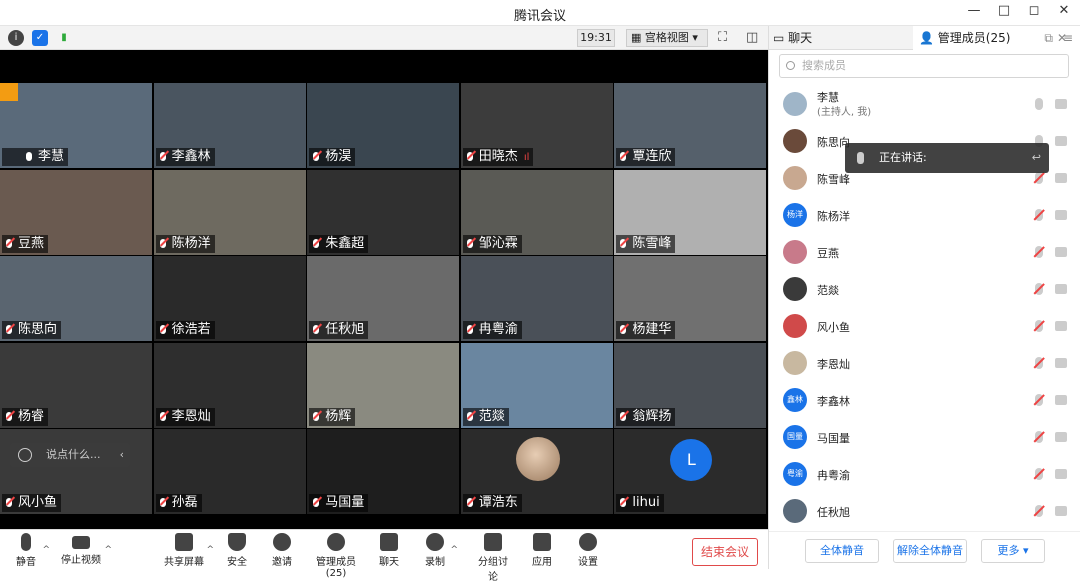  Describe the element at coordinates (536, 125) in the screenshot. I see `video-tile: 田晓杰 ıl` at that location.